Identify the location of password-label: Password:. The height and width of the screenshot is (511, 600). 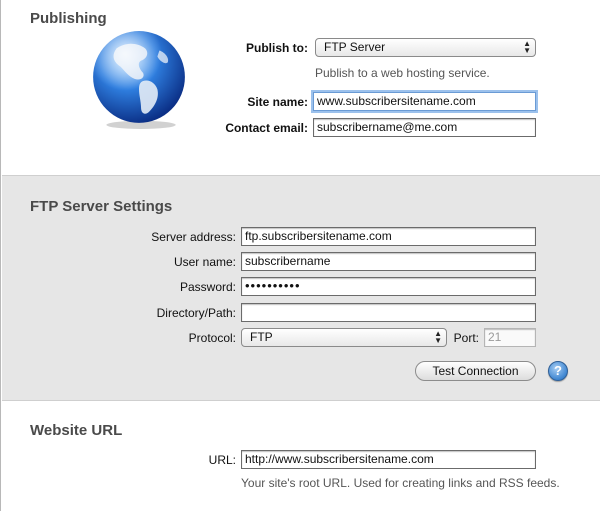
(207, 287).